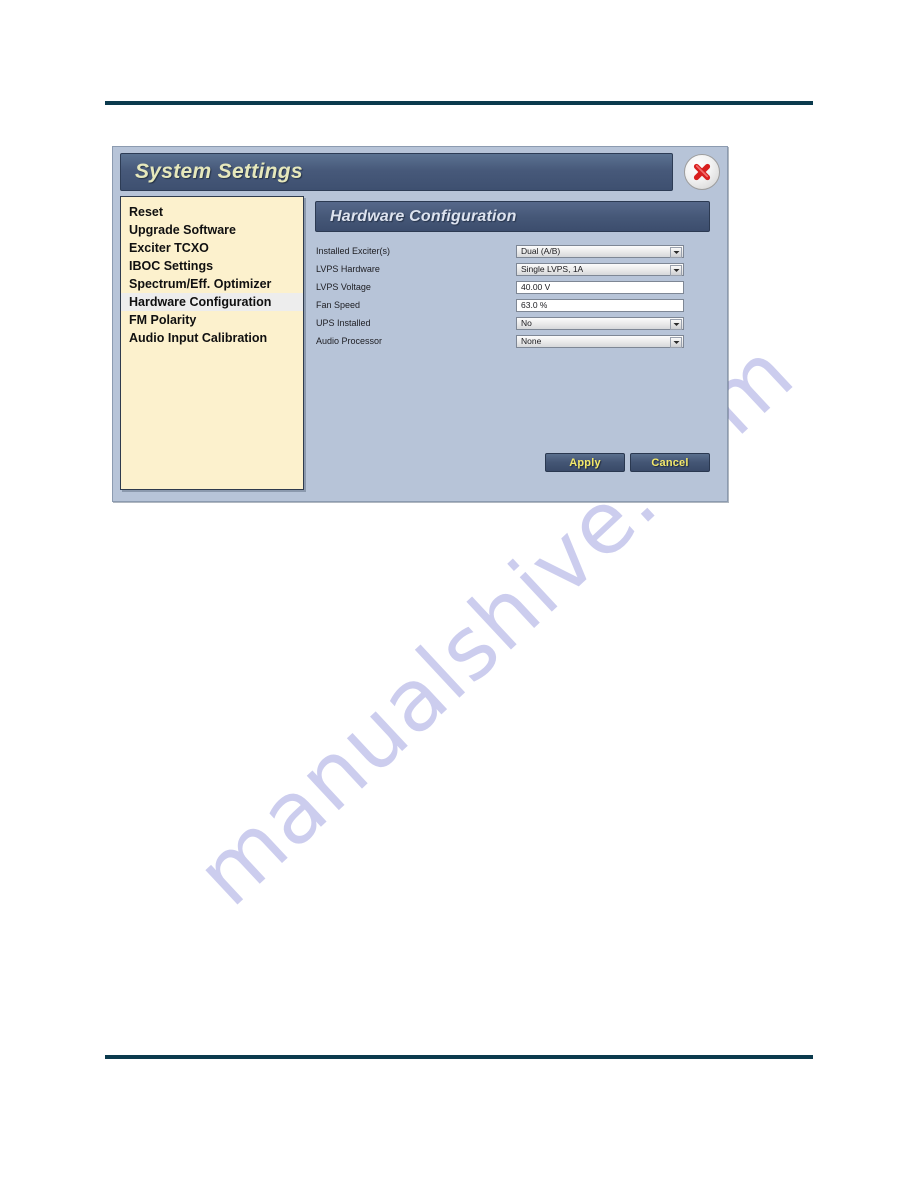 This screenshot has width=918, height=1188. I want to click on form-row: Audio Processor None, so click(513, 341).